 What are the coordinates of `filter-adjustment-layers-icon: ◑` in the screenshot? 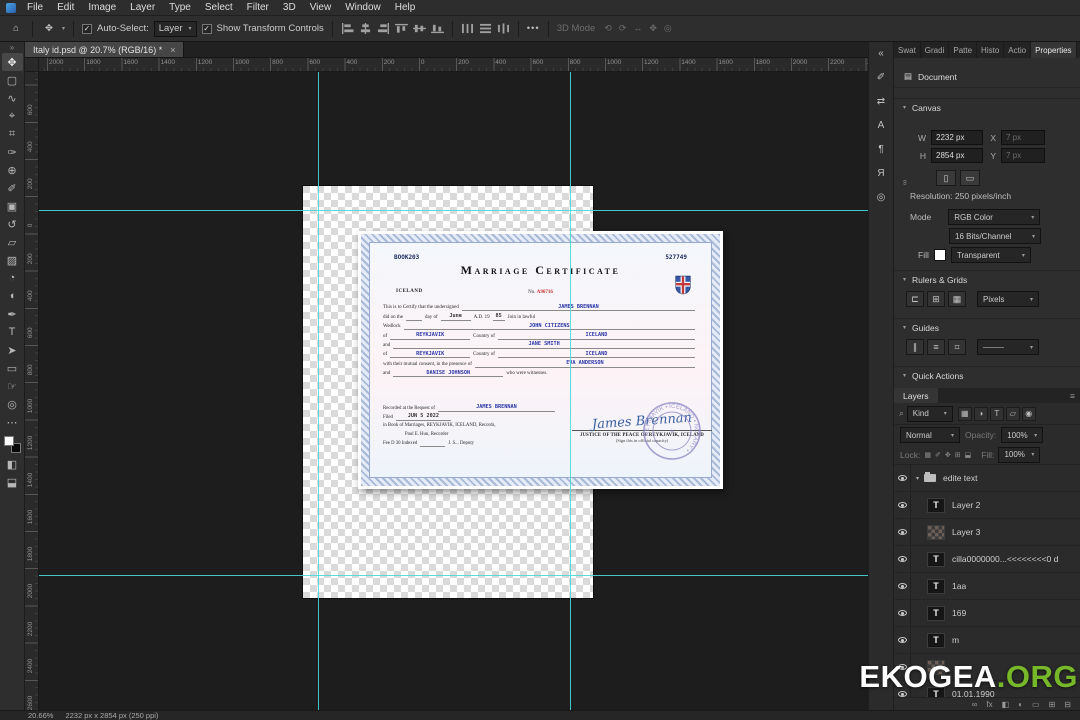 It's located at (980, 413).